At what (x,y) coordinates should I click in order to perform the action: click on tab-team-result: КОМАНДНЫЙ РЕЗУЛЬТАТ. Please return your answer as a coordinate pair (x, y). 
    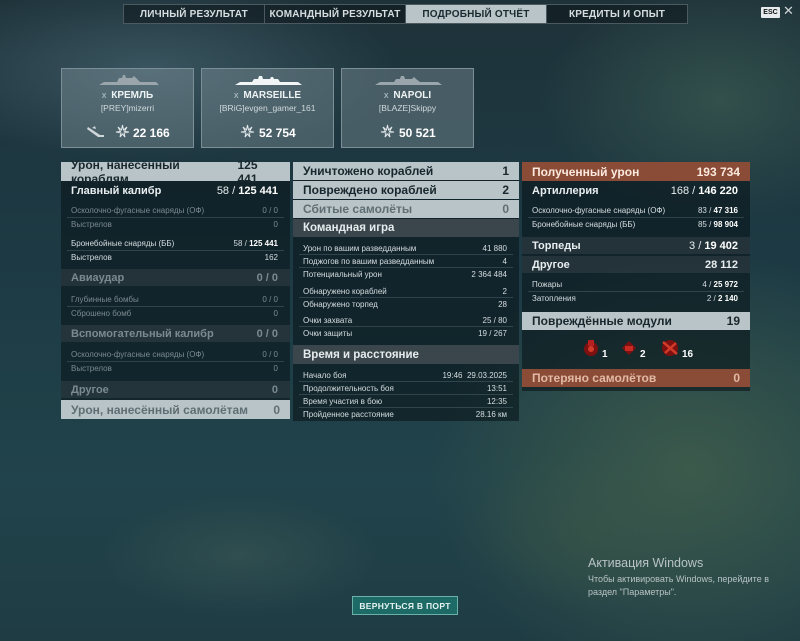
    Looking at the image, I should click on (335, 14).